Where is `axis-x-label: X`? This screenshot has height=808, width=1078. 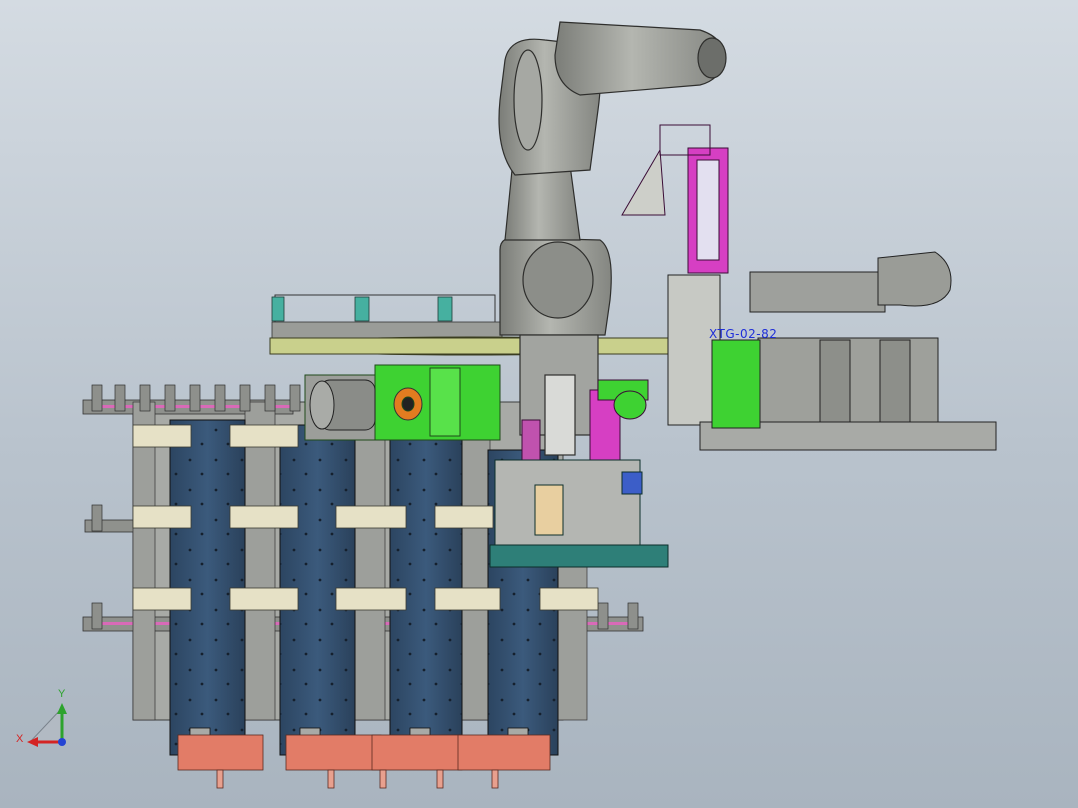 axis-x-label: X is located at coordinates (20, 739).